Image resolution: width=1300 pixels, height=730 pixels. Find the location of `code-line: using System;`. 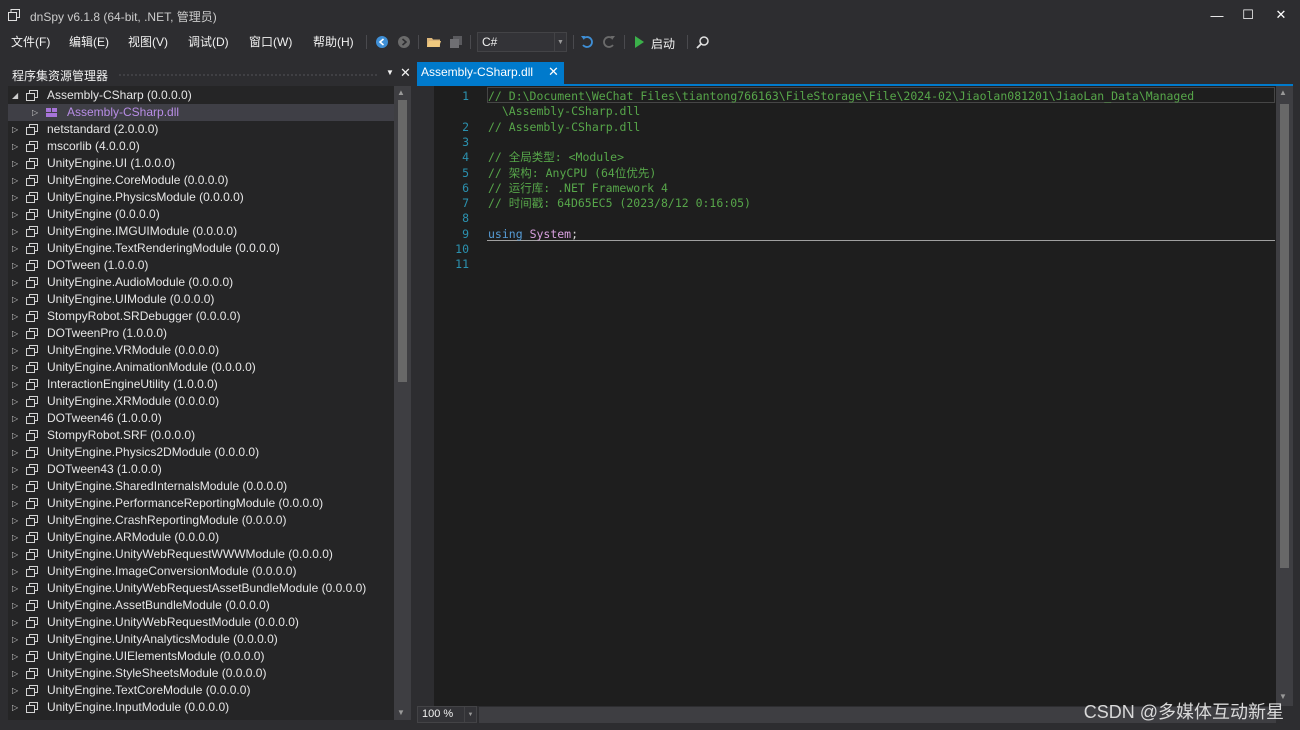

code-line: using System; is located at coordinates (533, 234).